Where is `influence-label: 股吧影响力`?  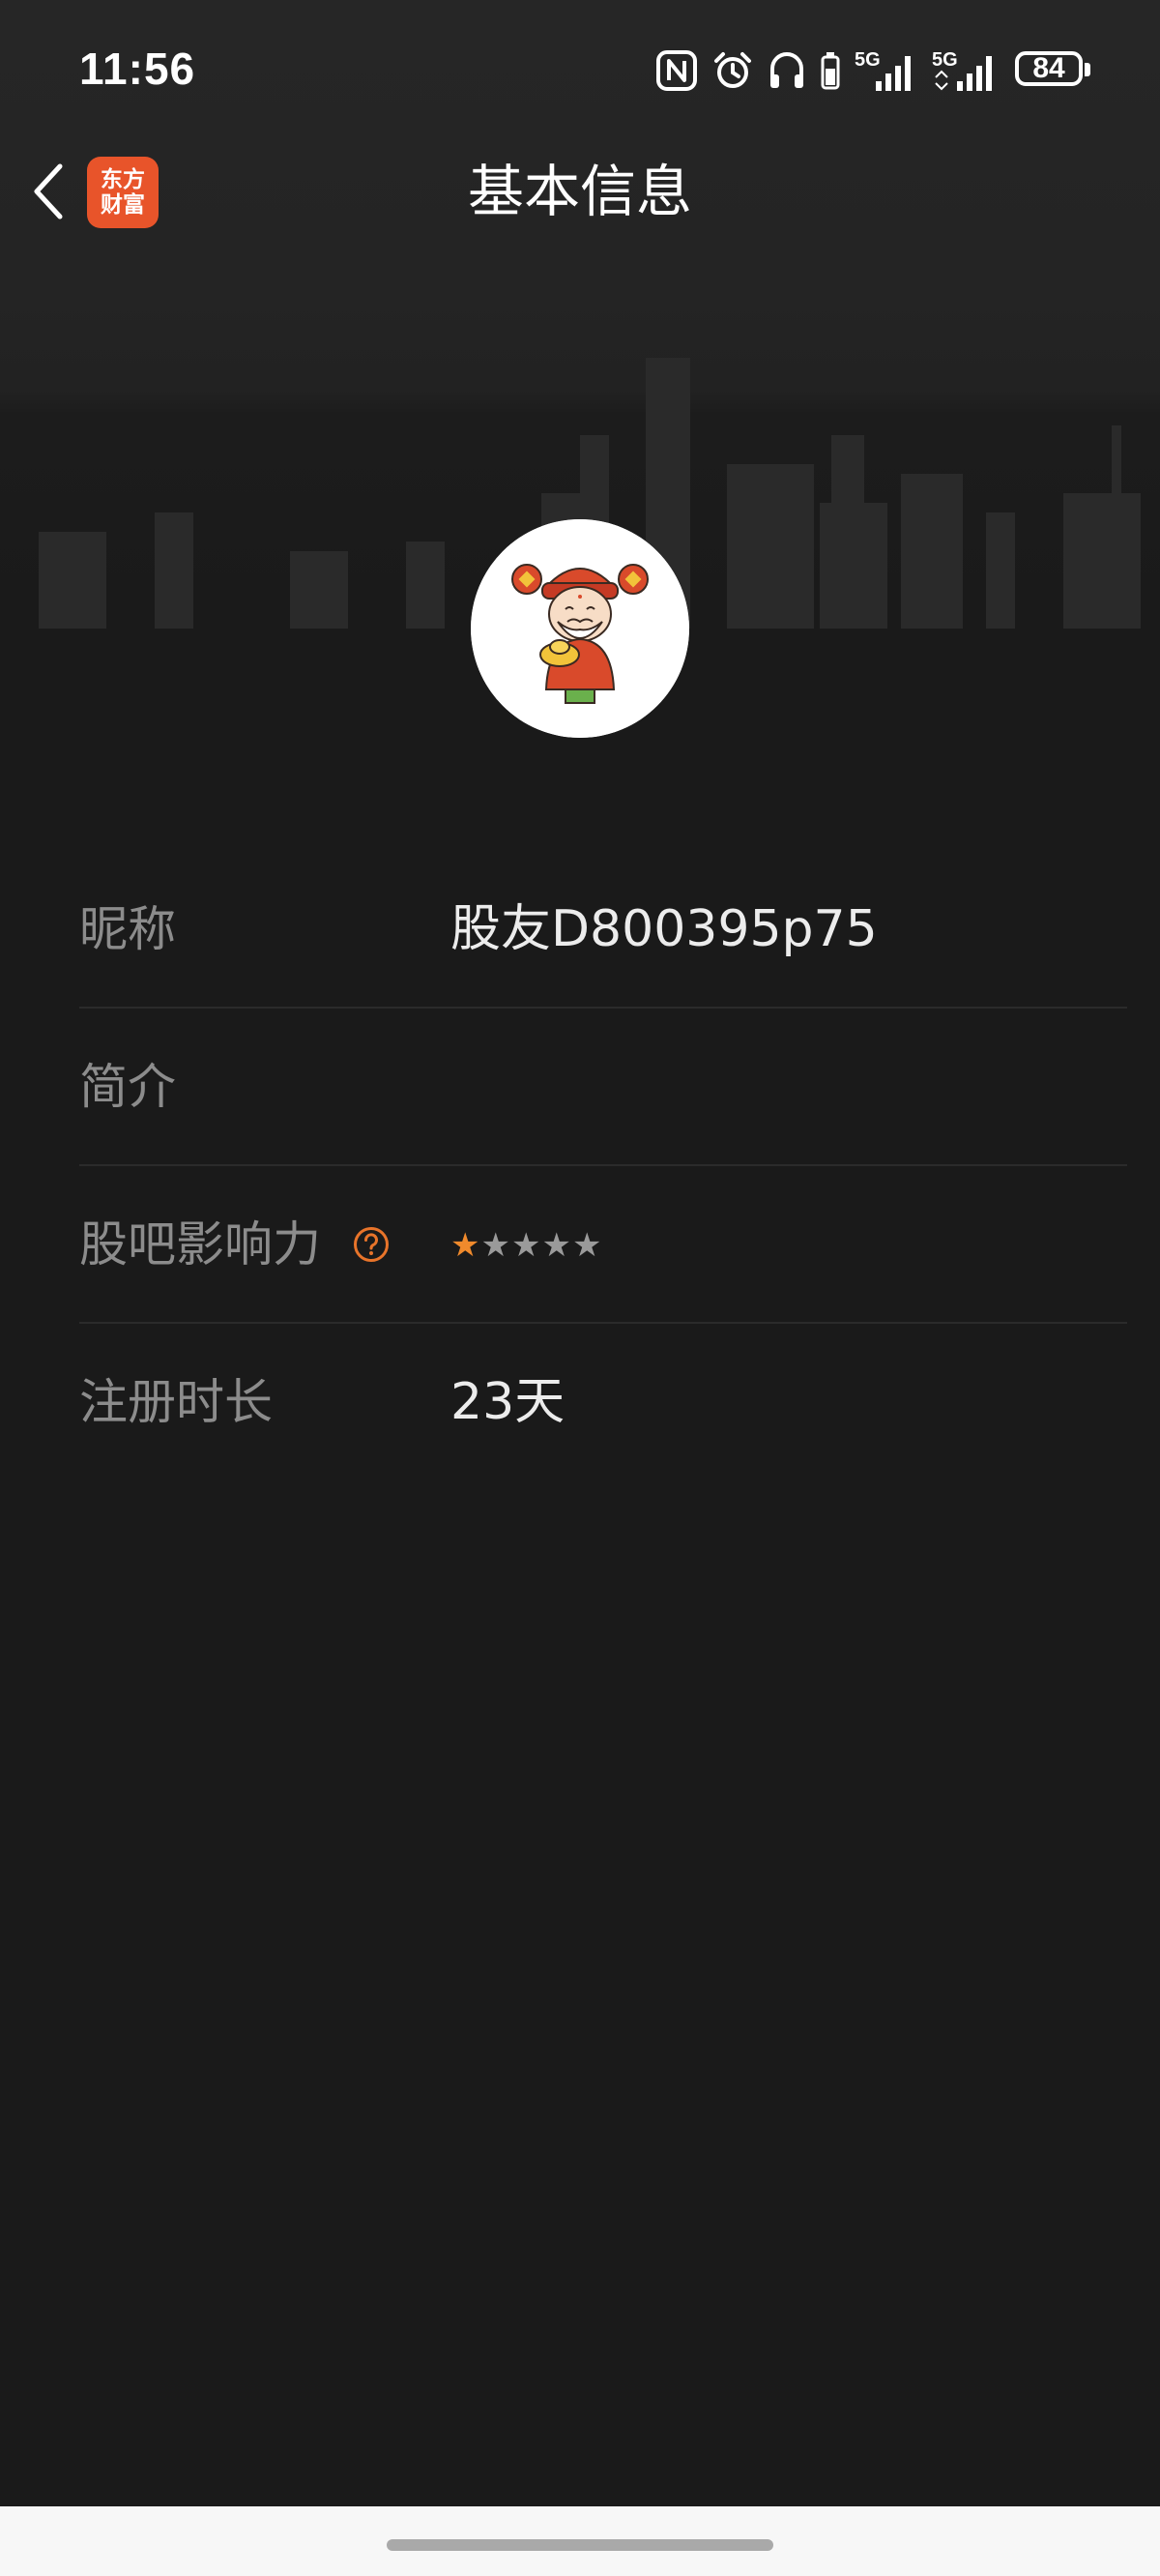 influence-label: 股吧影响力 is located at coordinates (200, 1244).